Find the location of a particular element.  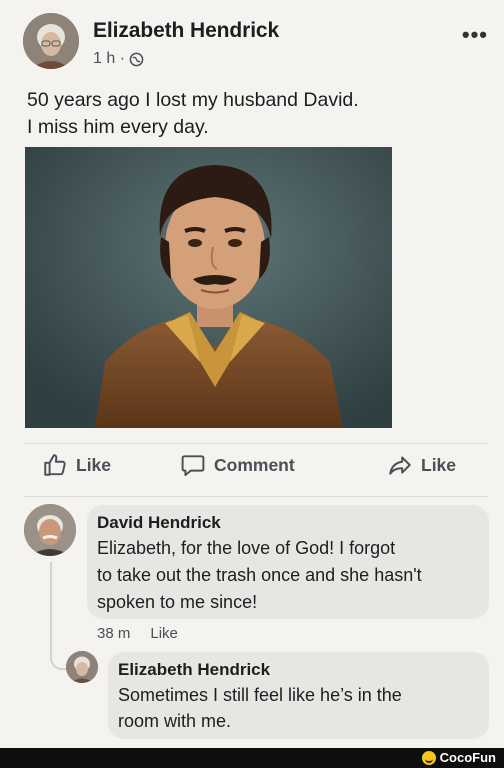

watermark: CocoFun is located at coordinates (458, 757).